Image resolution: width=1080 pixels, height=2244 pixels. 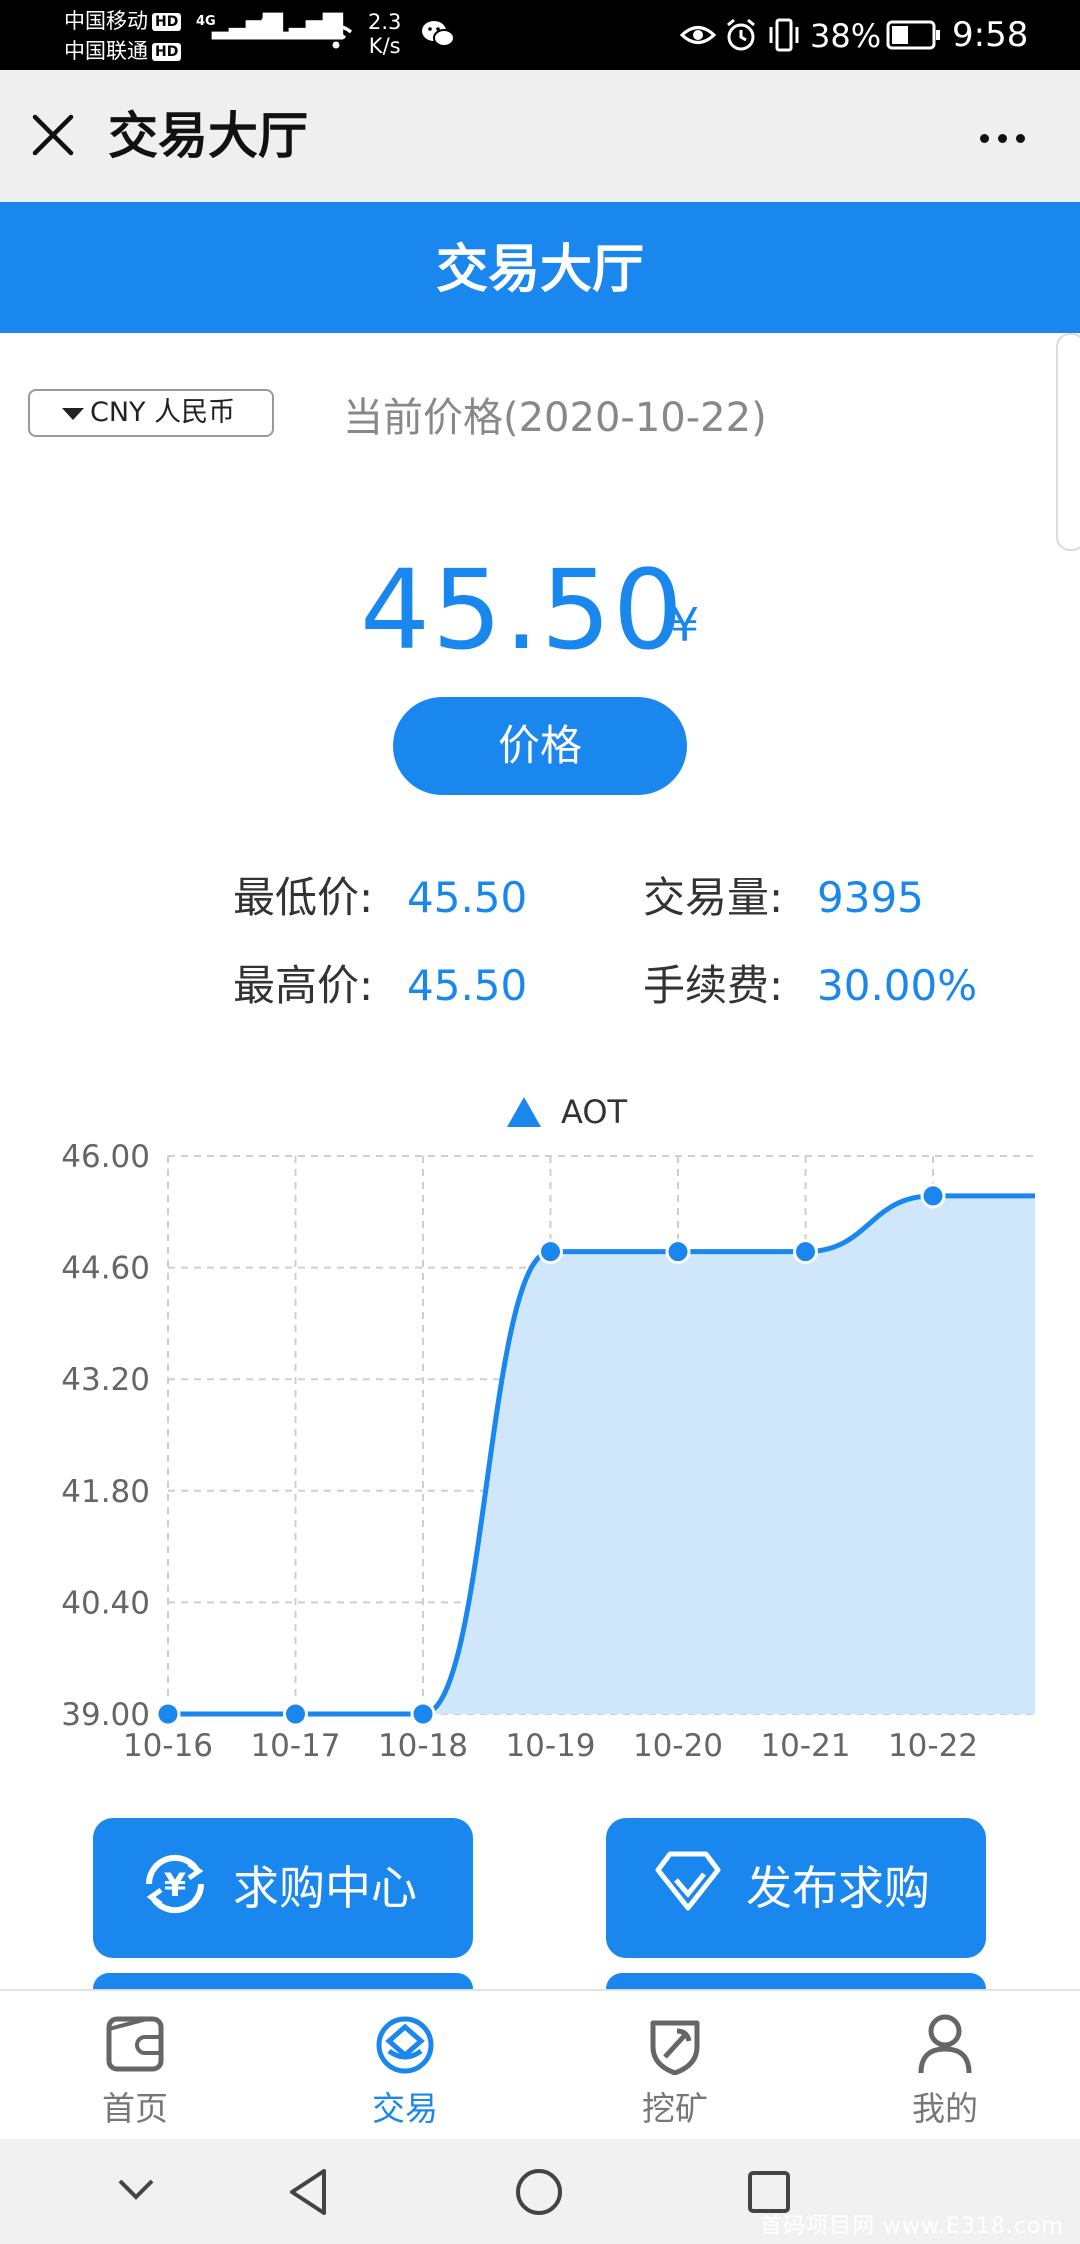 I want to click on nav-item-trade: 交易, so click(x=405, y=2066).